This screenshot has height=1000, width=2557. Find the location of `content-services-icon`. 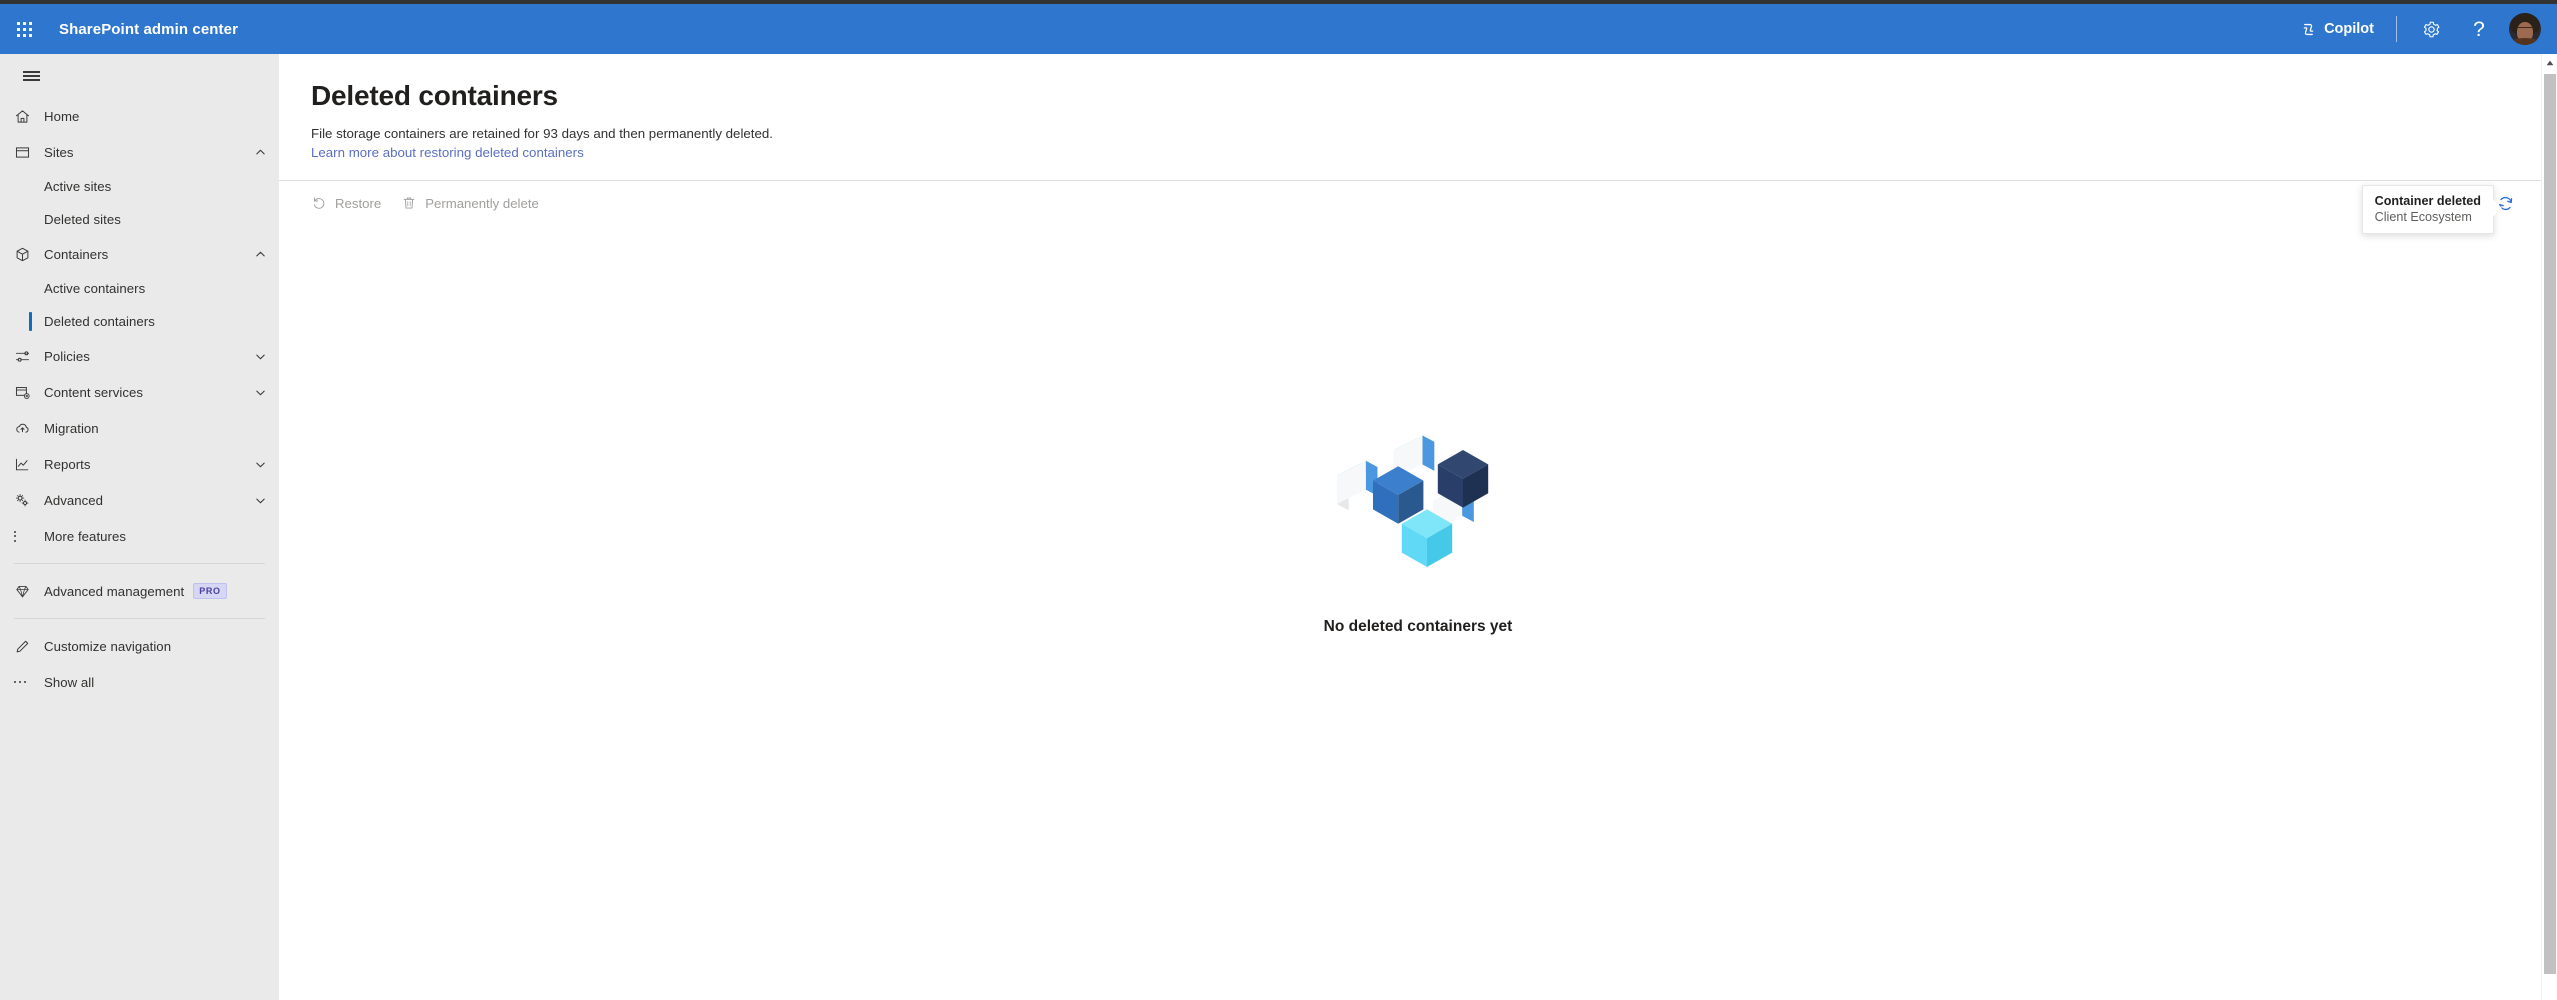

content-services-icon is located at coordinates (29, 392).